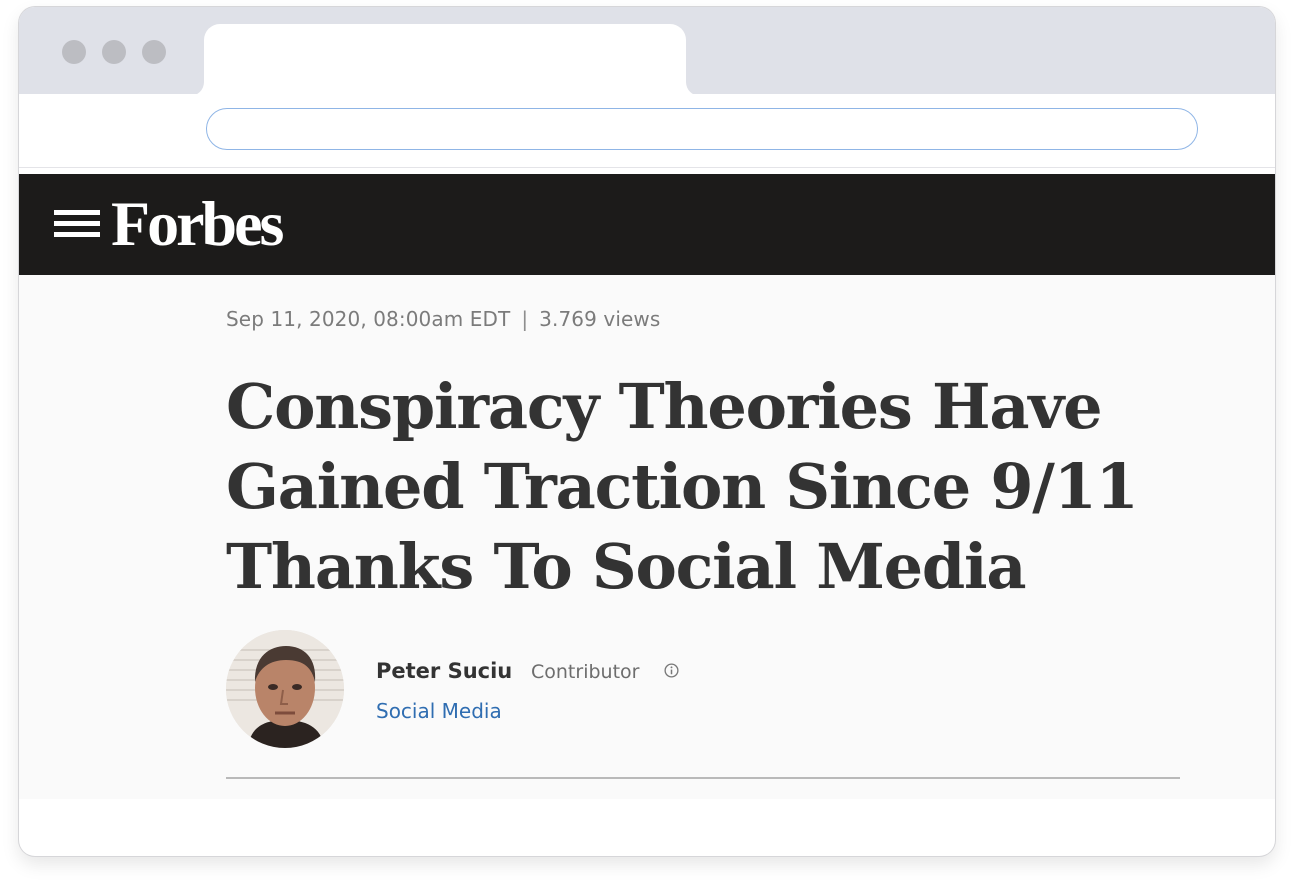 The image size is (1294, 888). Describe the element at coordinates (600, 319) in the screenshot. I see `view-count: 3.769 views` at that location.